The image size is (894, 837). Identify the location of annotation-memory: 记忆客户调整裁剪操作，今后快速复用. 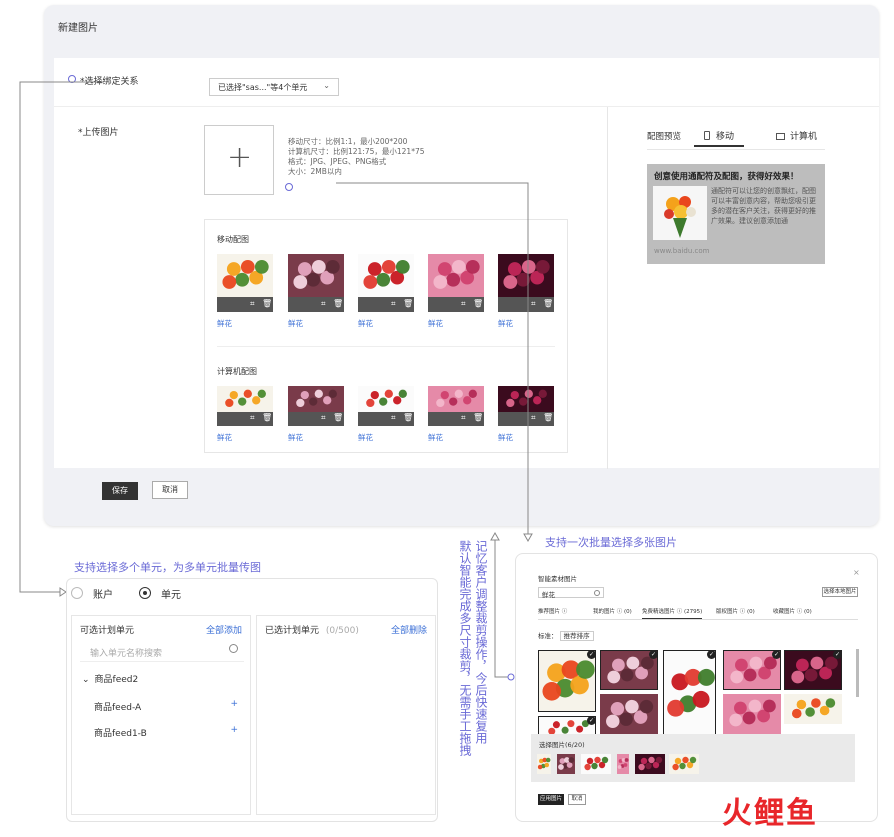
(481, 642).